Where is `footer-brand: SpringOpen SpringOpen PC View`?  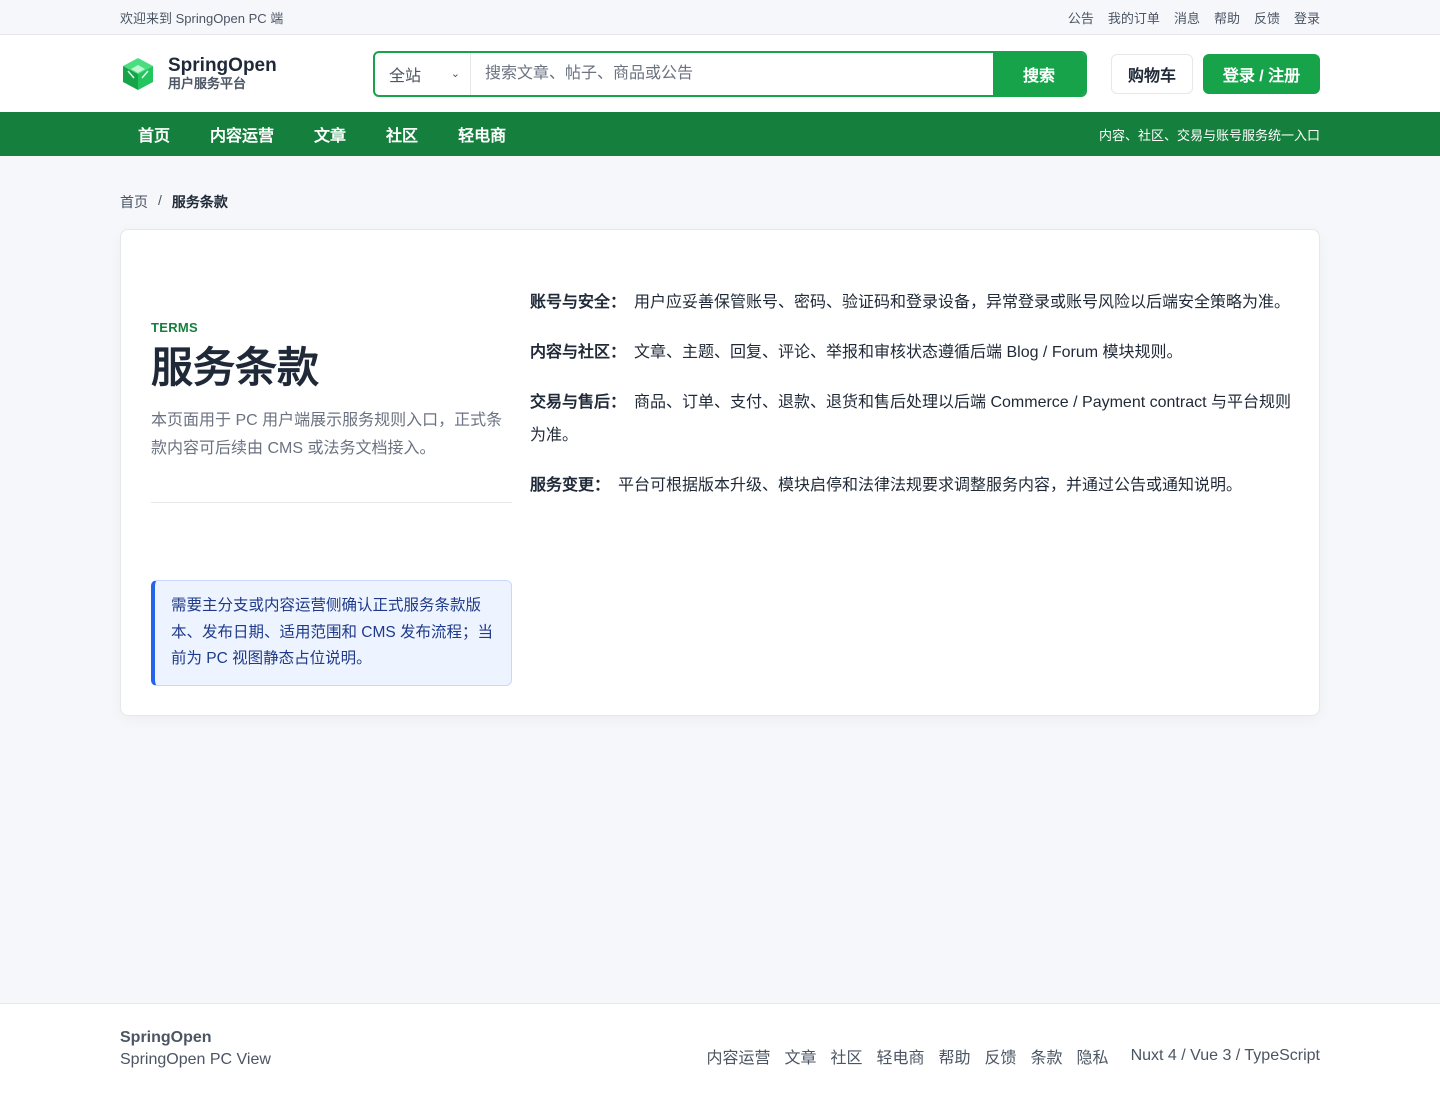
footer-brand: SpringOpen SpringOpen PC View is located at coordinates (195, 1049).